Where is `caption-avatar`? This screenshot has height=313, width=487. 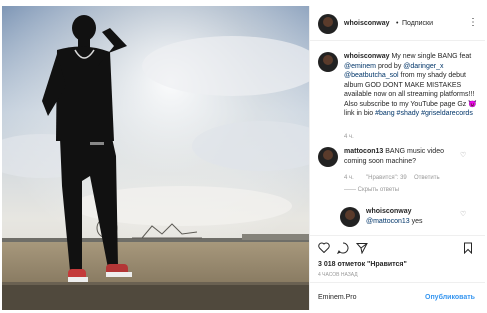 caption-avatar is located at coordinates (328, 62).